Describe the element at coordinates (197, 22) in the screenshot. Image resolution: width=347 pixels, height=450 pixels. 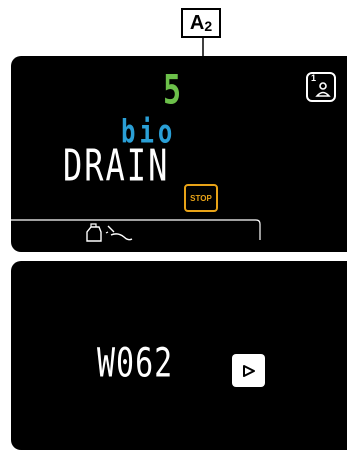
I see `callout-letter: A` at that location.